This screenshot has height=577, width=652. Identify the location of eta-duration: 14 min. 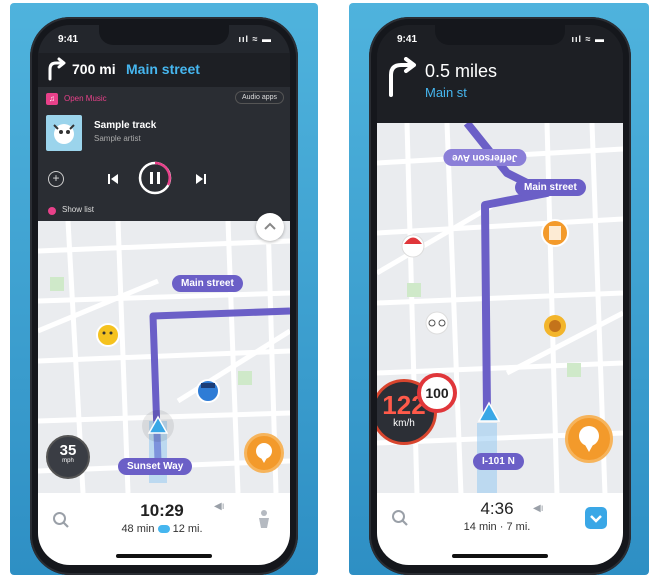
(480, 527).